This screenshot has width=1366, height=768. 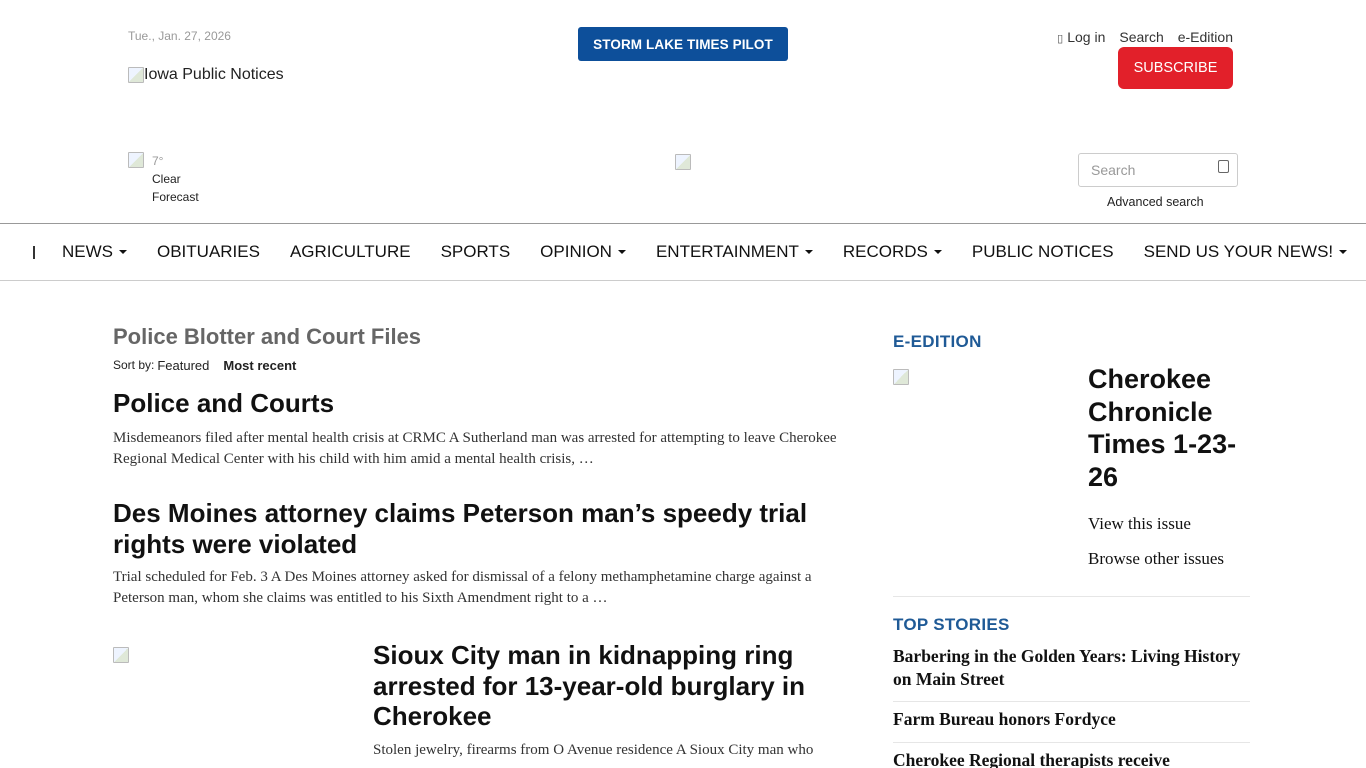 I want to click on sort-label: Sort by:, so click(x=134, y=365).